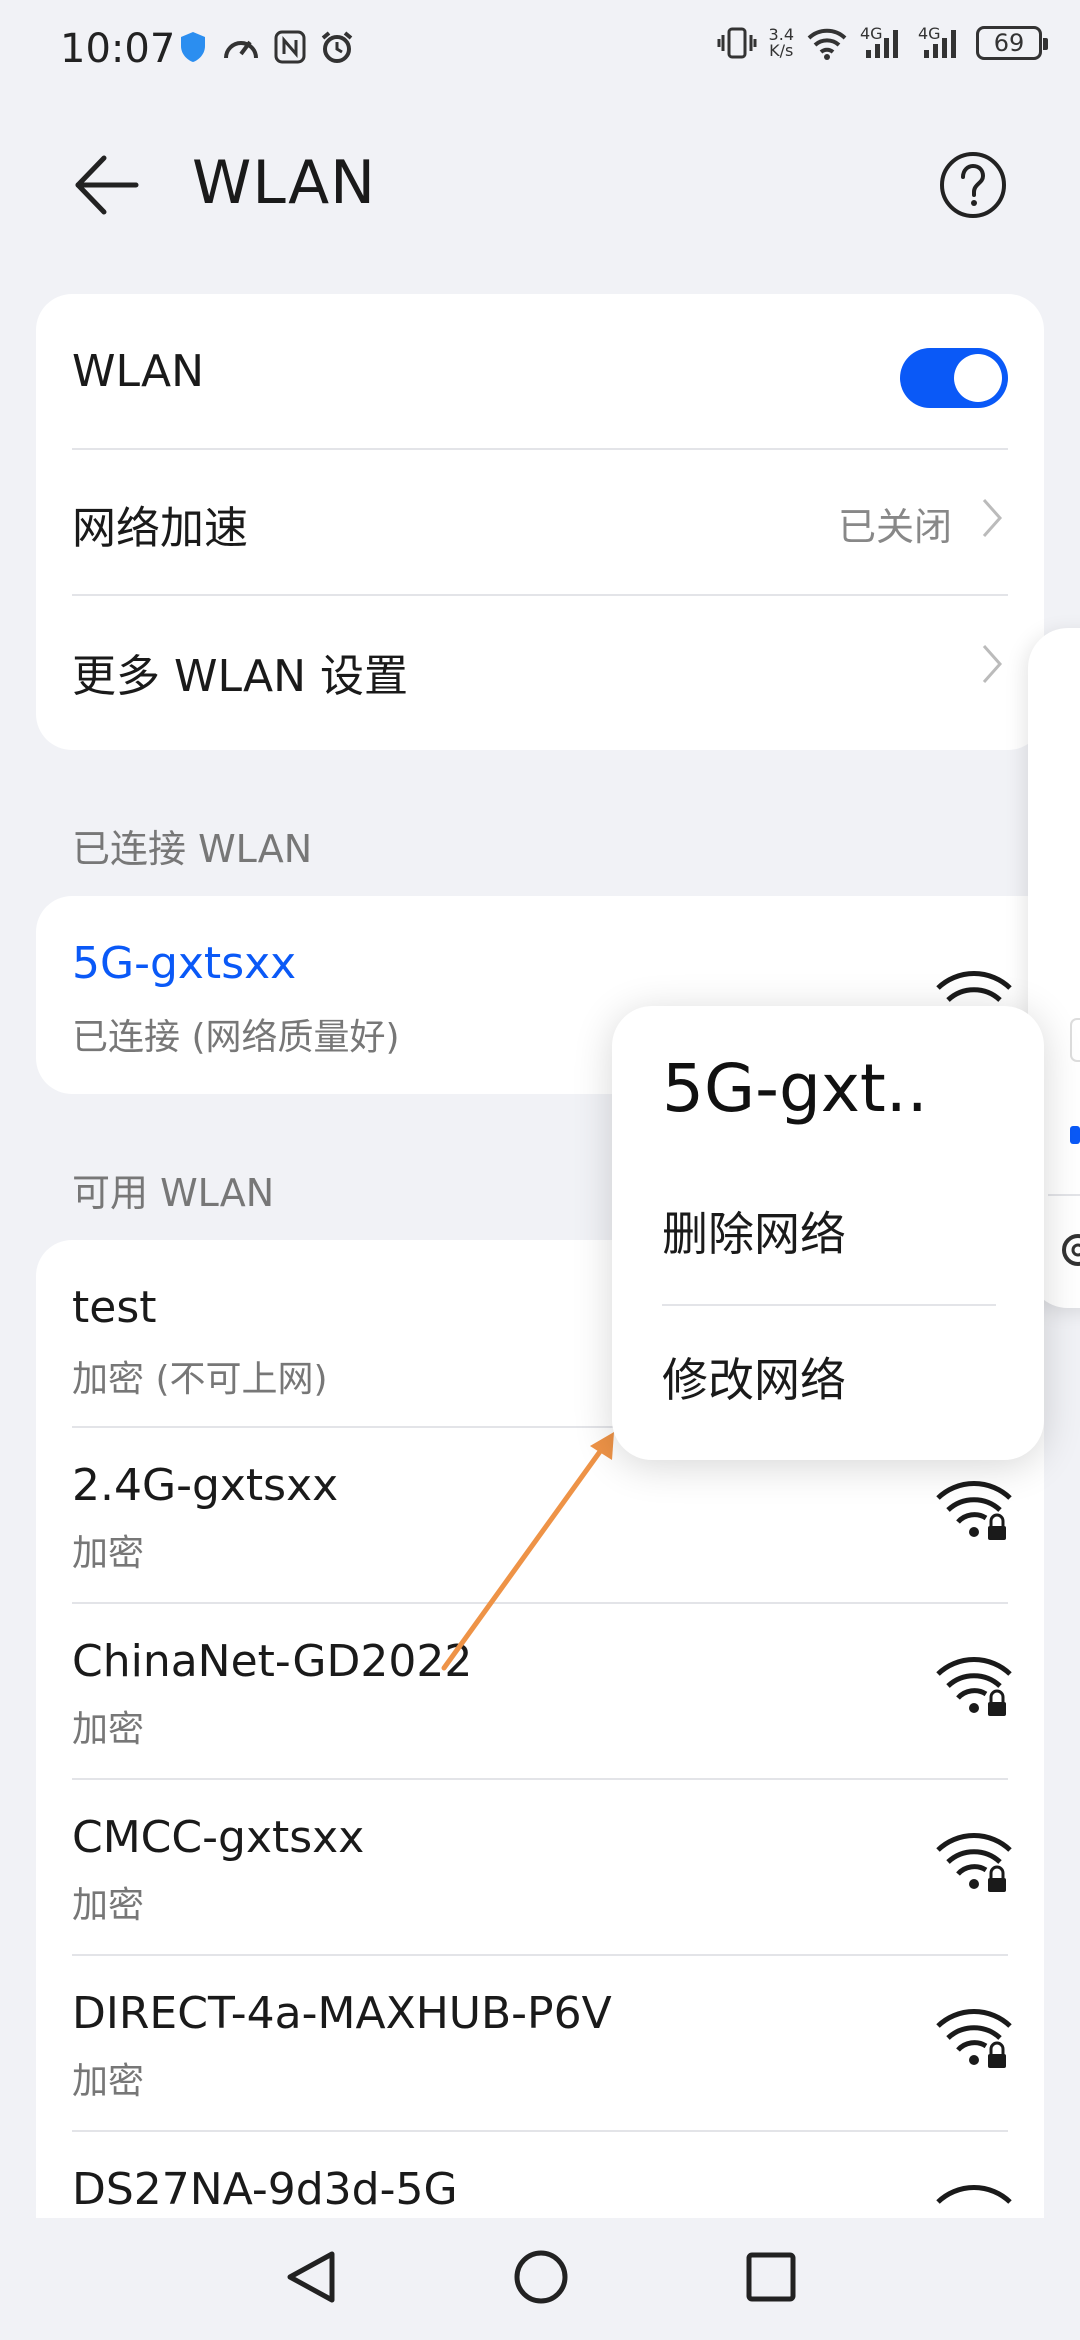  What do you see at coordinates (342, 2013) in the screenshot?
I see `network-name: DIRECT-4a-MAXHUB-P6V` at bounding box center [342, 2013].